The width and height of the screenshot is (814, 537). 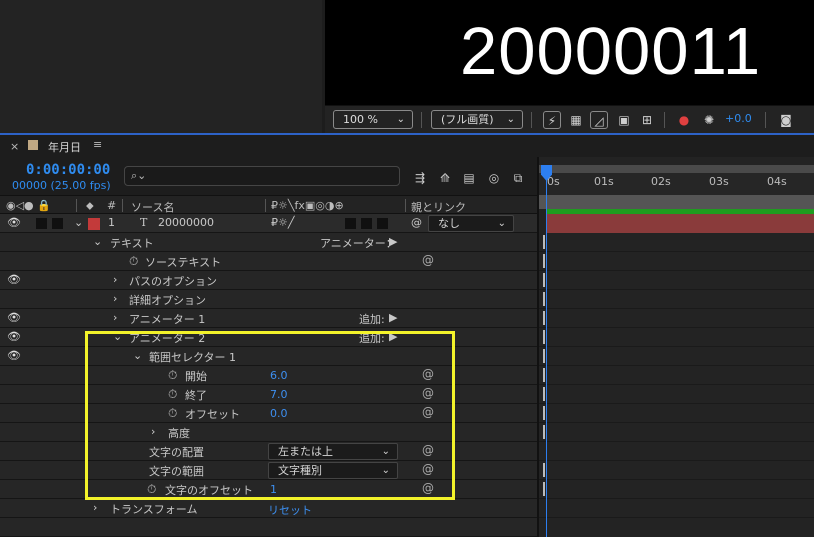 I want to click on property-row-animator-1: 👁 › アニメーター 1 追加: ▶, so click(x=269, y=318).